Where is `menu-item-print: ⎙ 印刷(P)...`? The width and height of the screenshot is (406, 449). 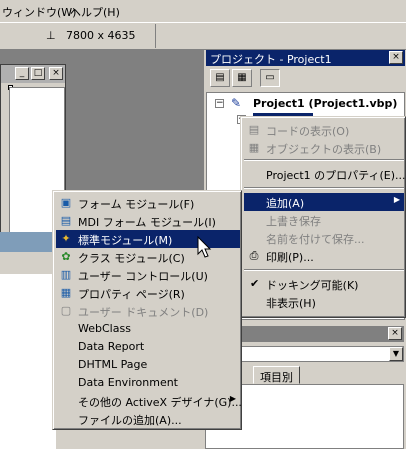
menu-item-print: ⎙ 印刷(P)... is located at coordinates (324, 256).